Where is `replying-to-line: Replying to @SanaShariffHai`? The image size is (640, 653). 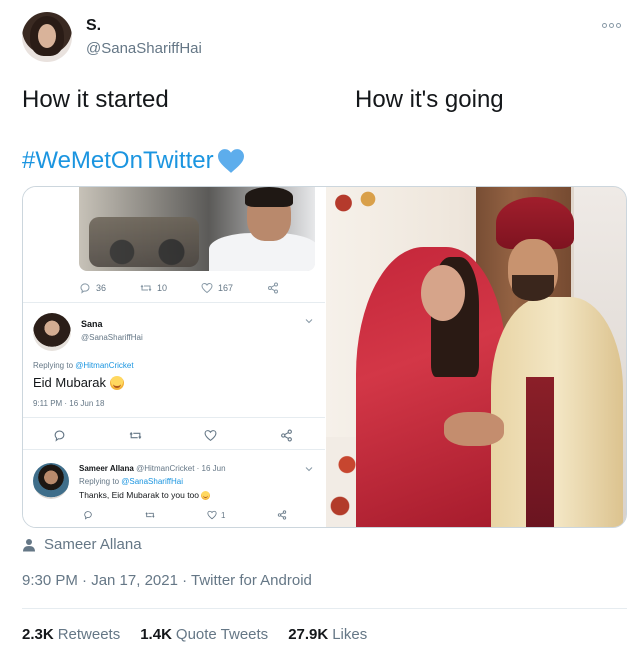 replying-to-line: Replying to @SanaShariffHai is located at coordinates (131, 481).